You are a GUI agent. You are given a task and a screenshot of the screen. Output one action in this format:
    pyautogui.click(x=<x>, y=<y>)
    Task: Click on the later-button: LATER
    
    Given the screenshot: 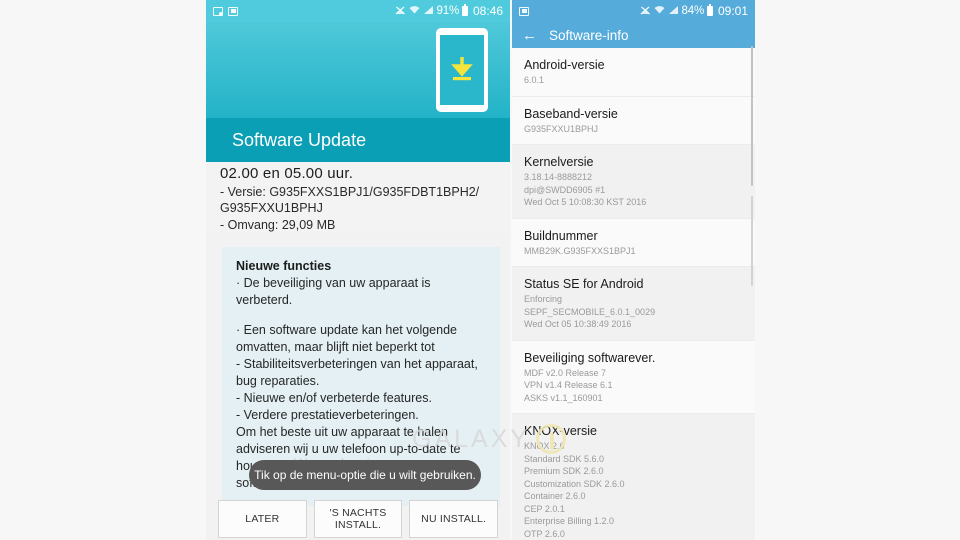 What is the action you would take?
    pyautogui.click(x=262, y=519)
    